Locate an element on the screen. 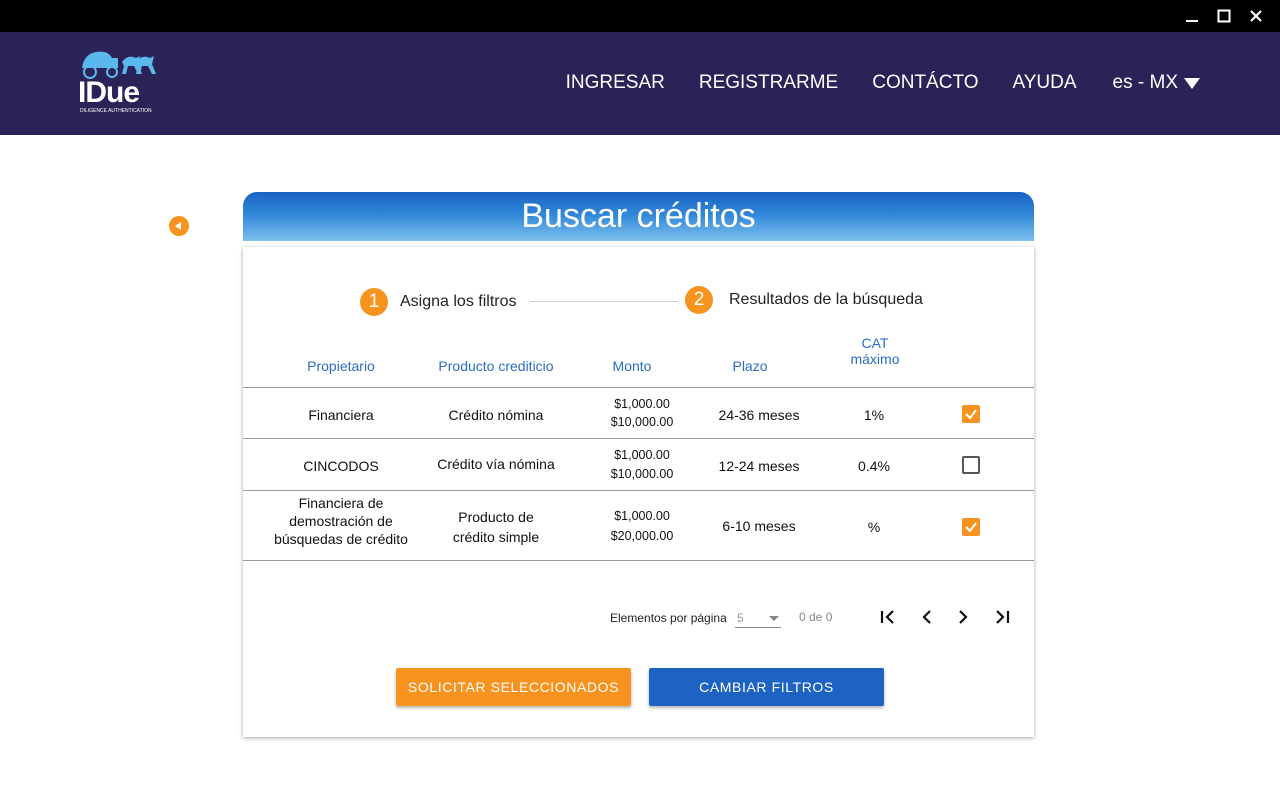 The image size is (1280, 794). language-selector: es - MX is located at coordinates (1156, 83).